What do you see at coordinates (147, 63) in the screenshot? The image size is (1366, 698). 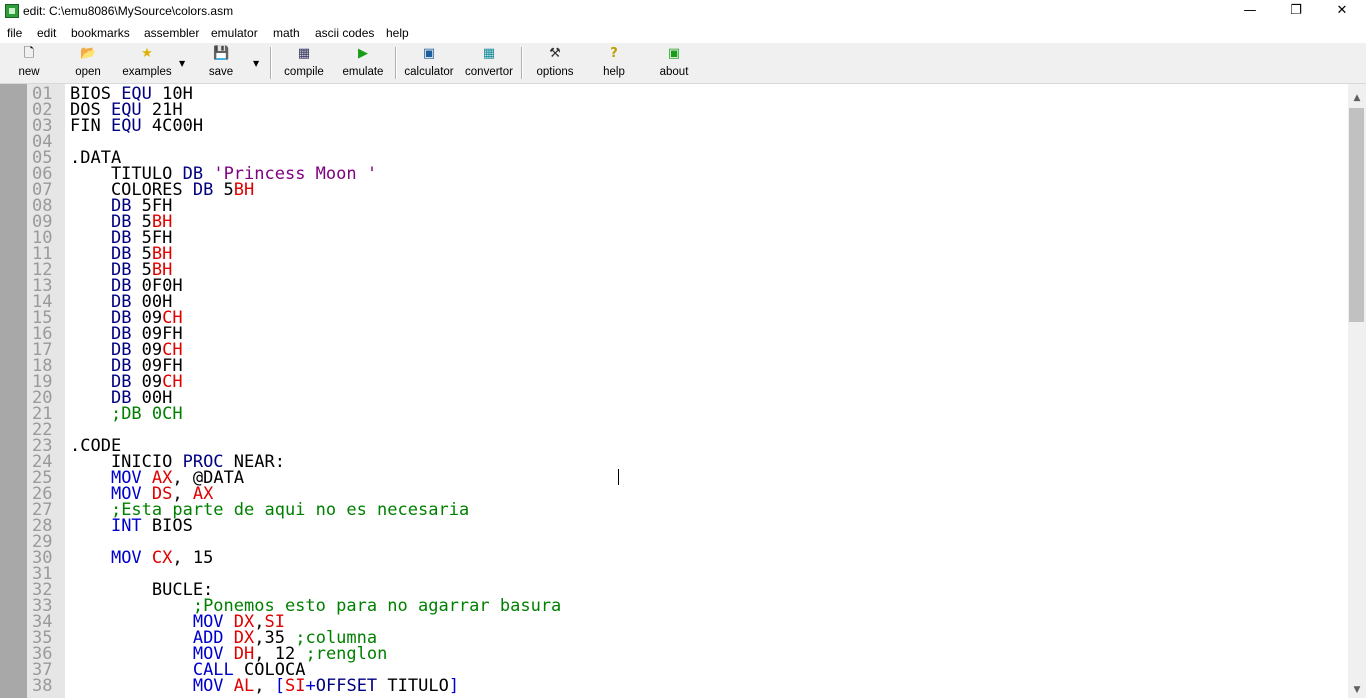 I see `examples-button: ★ examples` at bounding box center [147, 63].